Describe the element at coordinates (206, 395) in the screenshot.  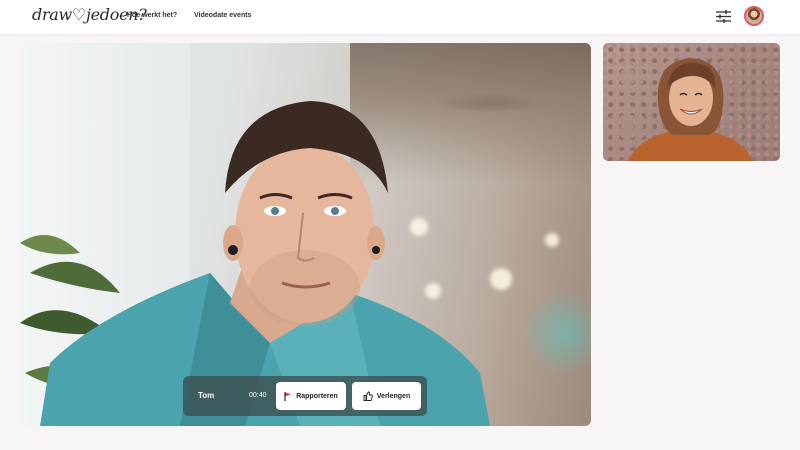
I see `participant-name: Tom` at that location.